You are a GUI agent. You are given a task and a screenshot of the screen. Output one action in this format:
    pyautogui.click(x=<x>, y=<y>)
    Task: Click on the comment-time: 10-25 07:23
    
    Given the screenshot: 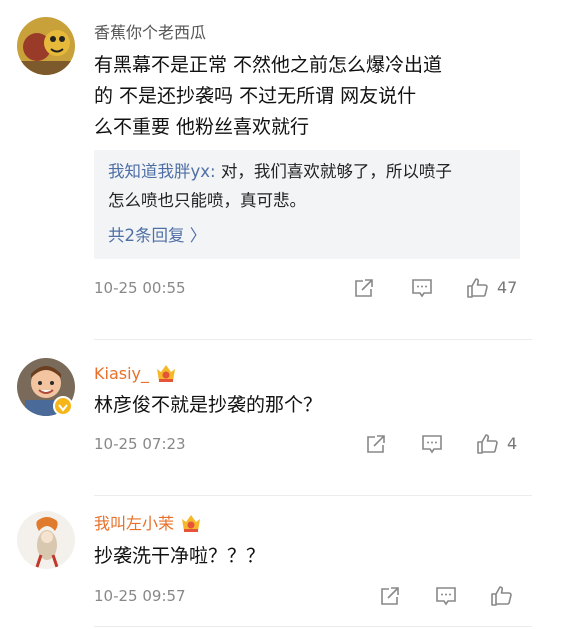 What is the action you would take?
    pyautogui.click(x=140, y=444)
    